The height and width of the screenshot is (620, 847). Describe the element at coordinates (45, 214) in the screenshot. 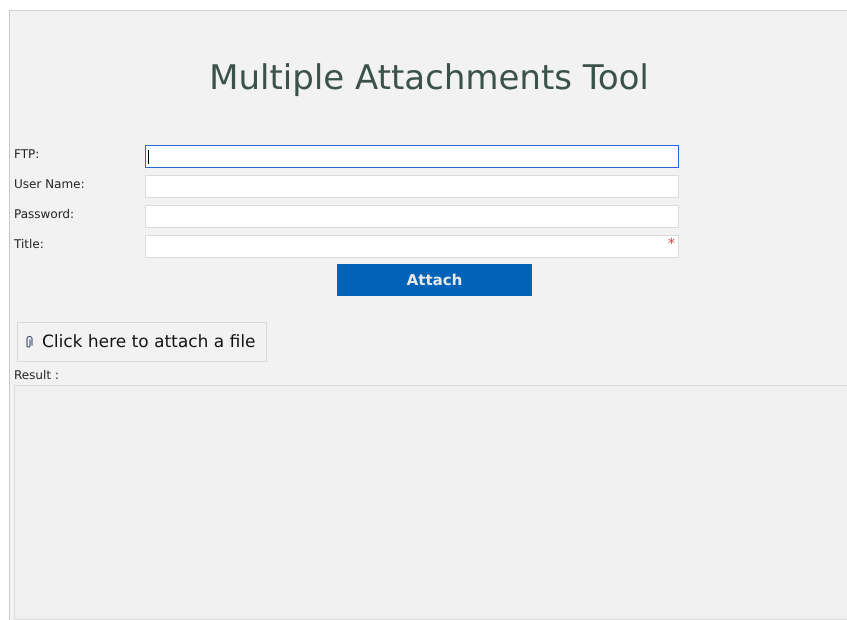

I see `field-label: Password:` at that location.